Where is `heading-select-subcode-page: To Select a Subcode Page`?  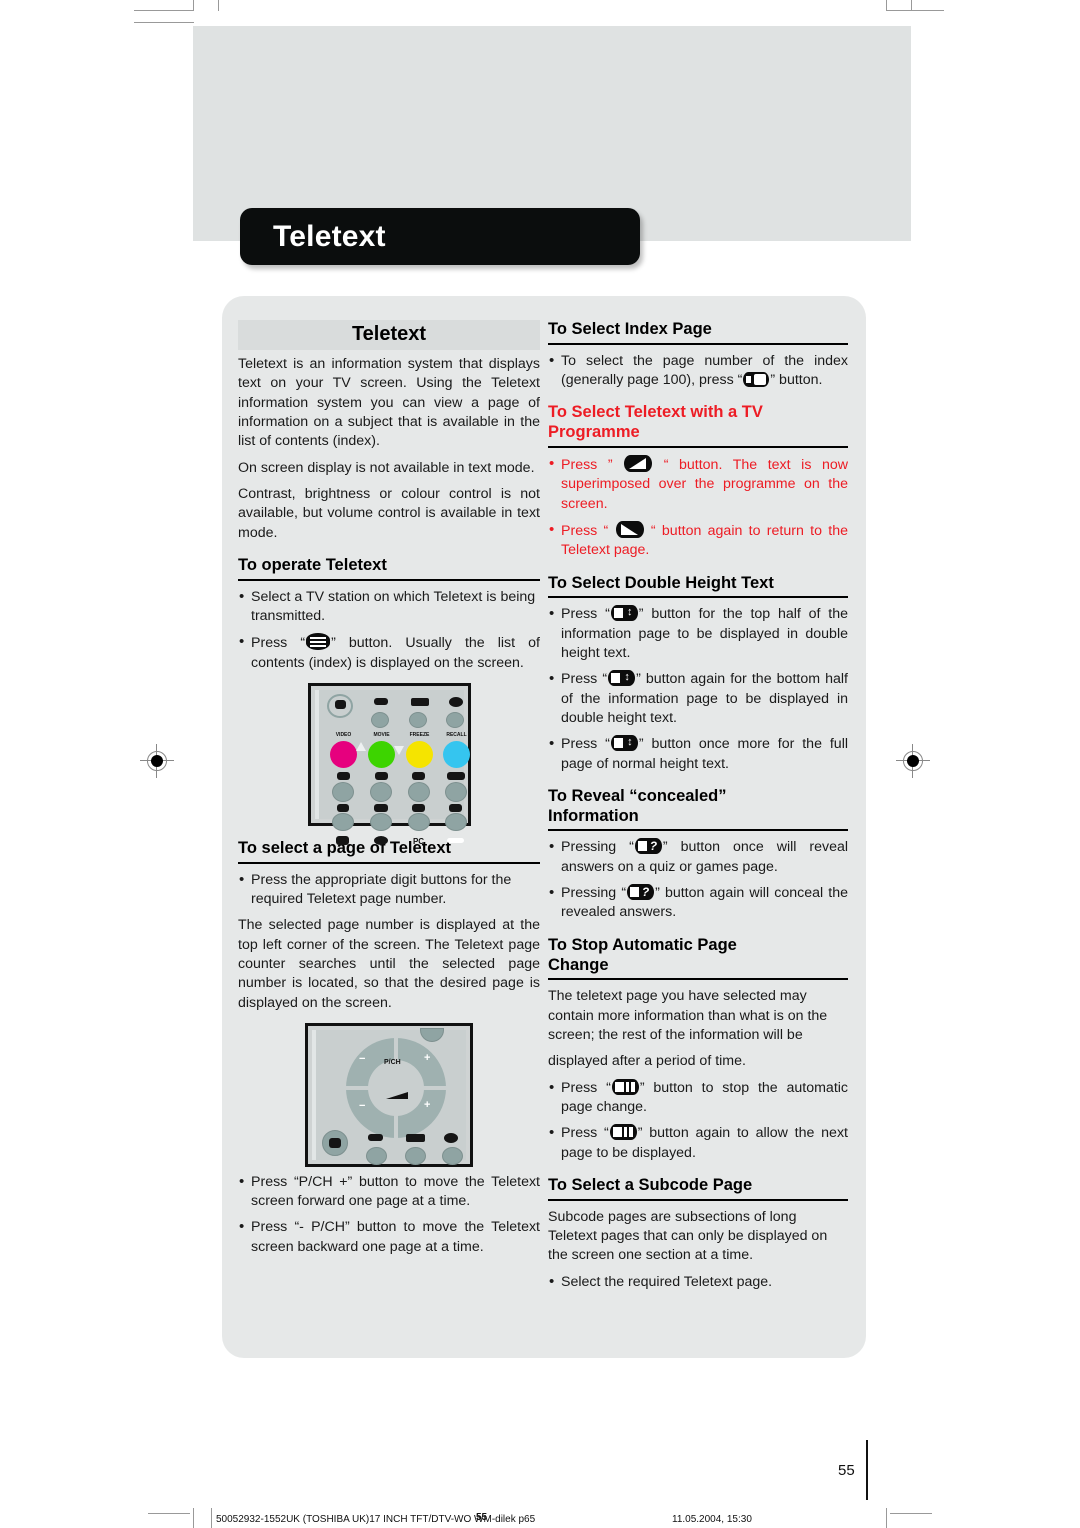
heading-select-subcode-page: To Select a Subcode Page is located at coordinates (698, 1188).